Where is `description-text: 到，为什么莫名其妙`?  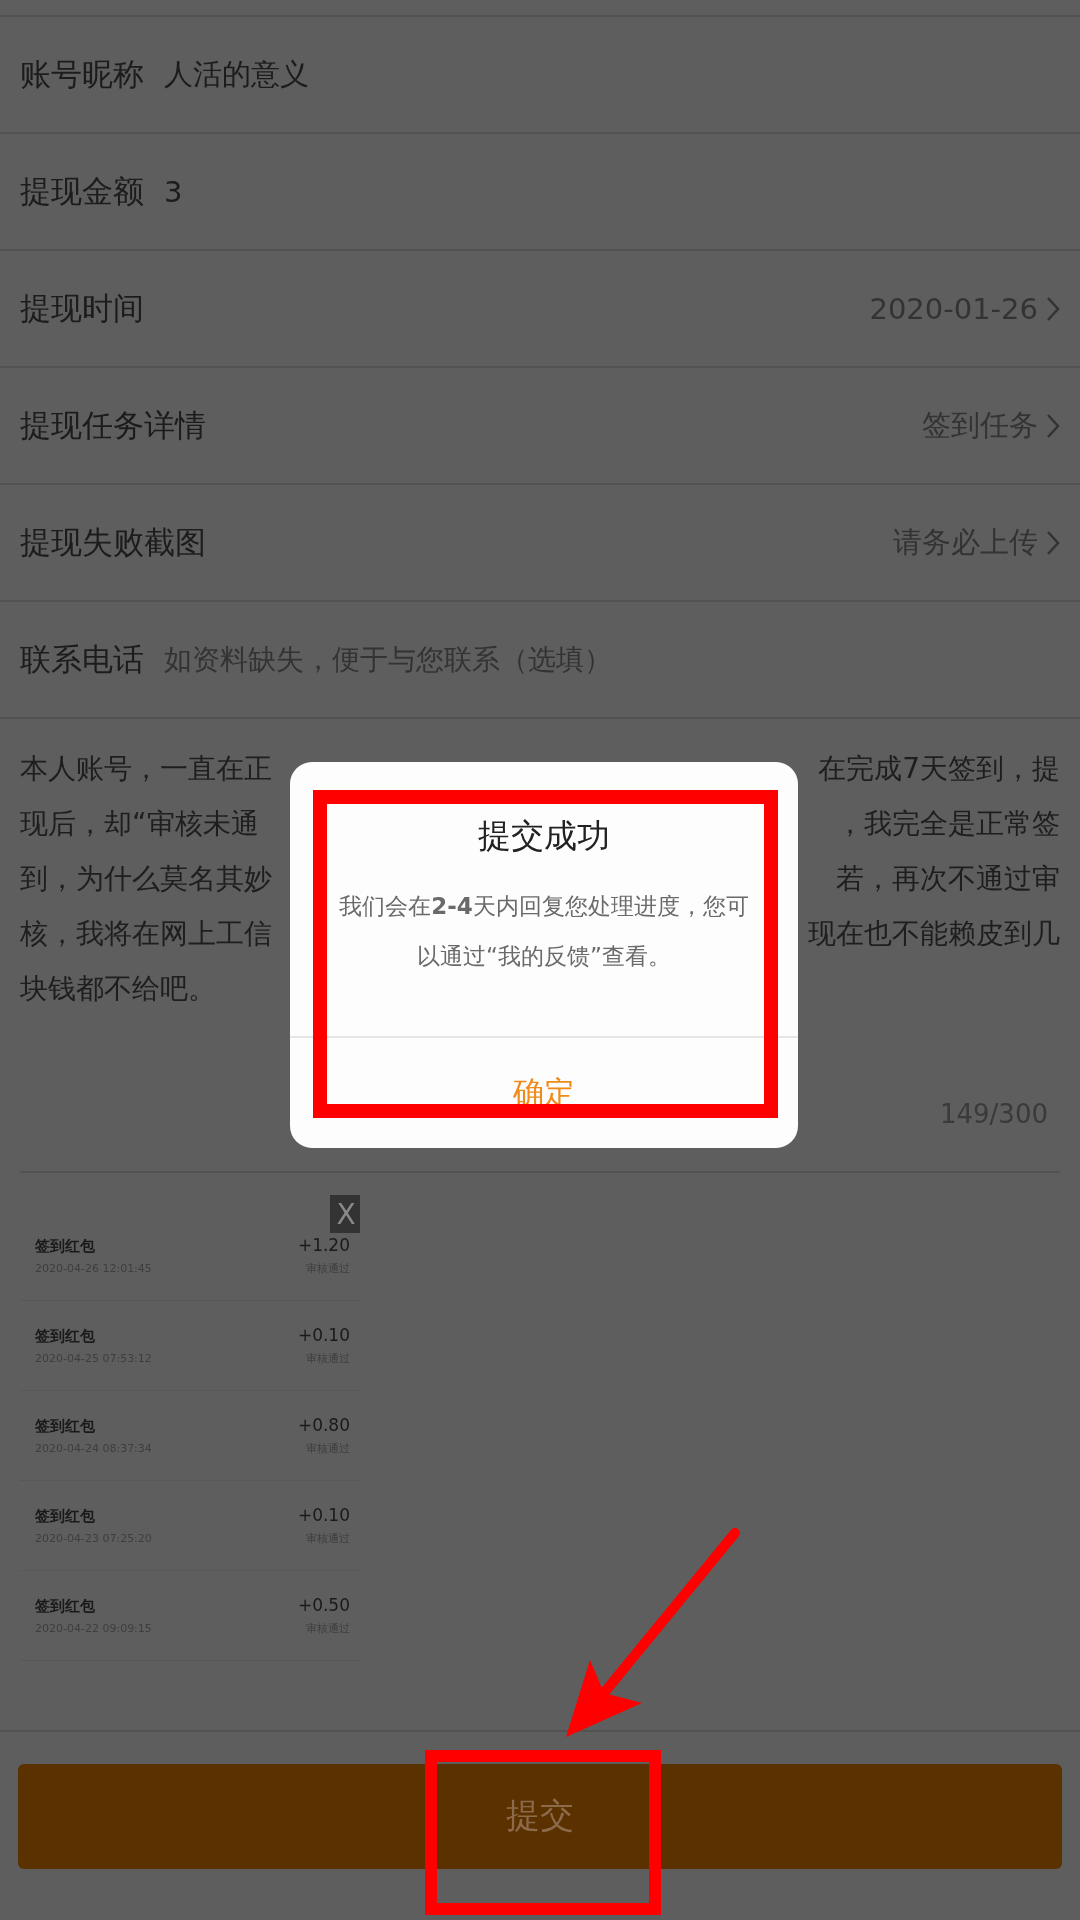 description-text: 到，为什么莫名其妙 is located at coordinates (146, 878).